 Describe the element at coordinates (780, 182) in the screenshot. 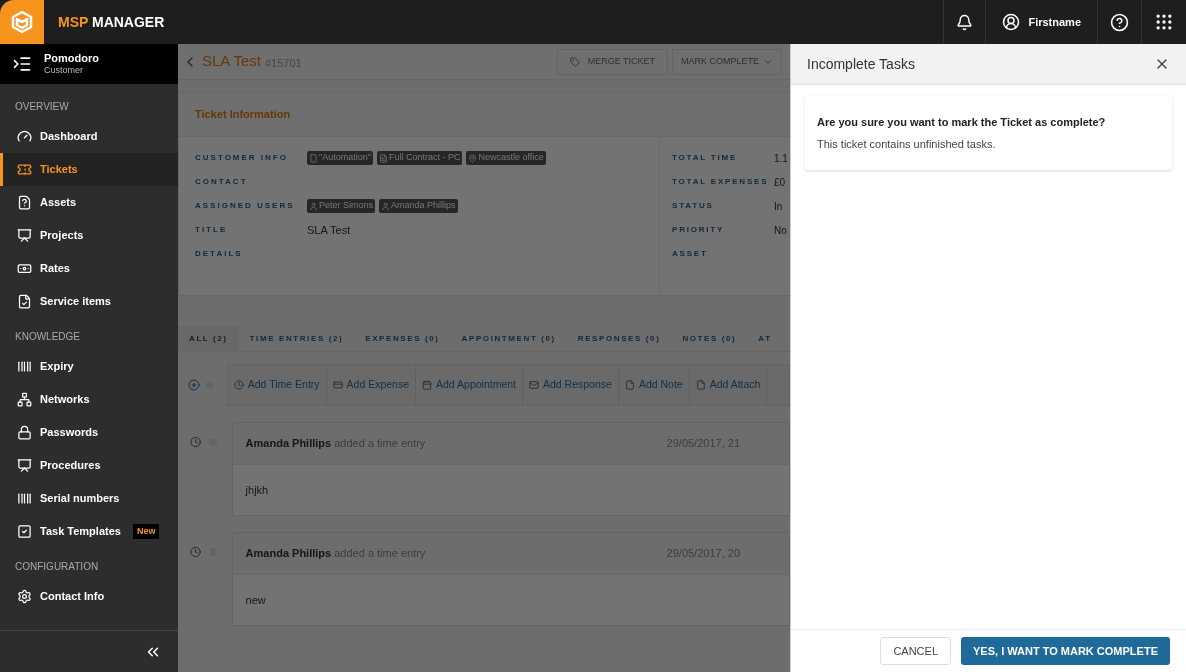

I see `field-value: £0` at that location.